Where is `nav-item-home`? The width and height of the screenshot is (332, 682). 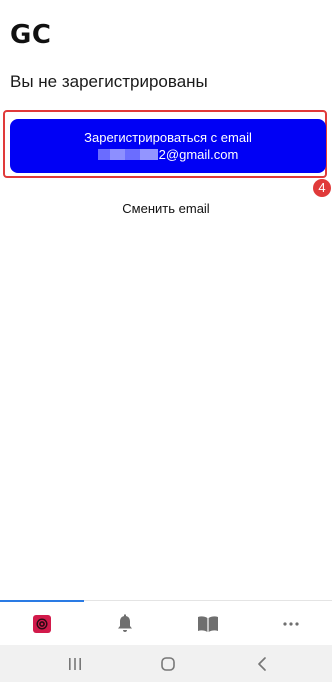
nav-item-home is located at coordinates (41, 623).